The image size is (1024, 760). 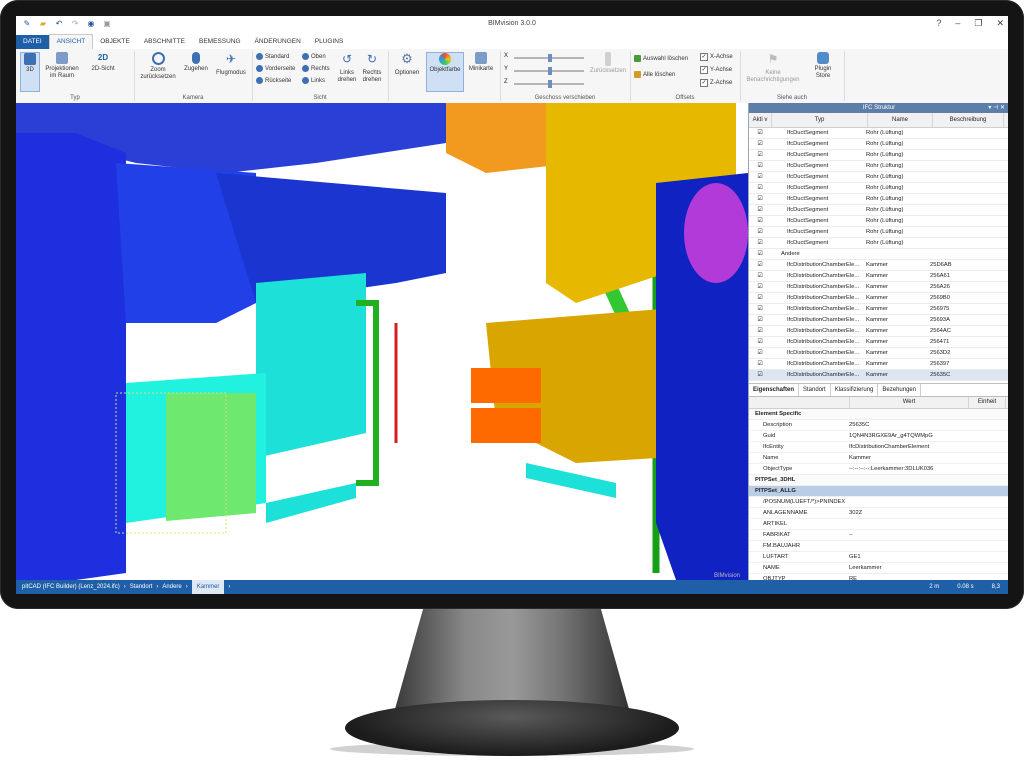 I want to click on breadcrumb-kammer: Kammer, so click(x=208, y=587).